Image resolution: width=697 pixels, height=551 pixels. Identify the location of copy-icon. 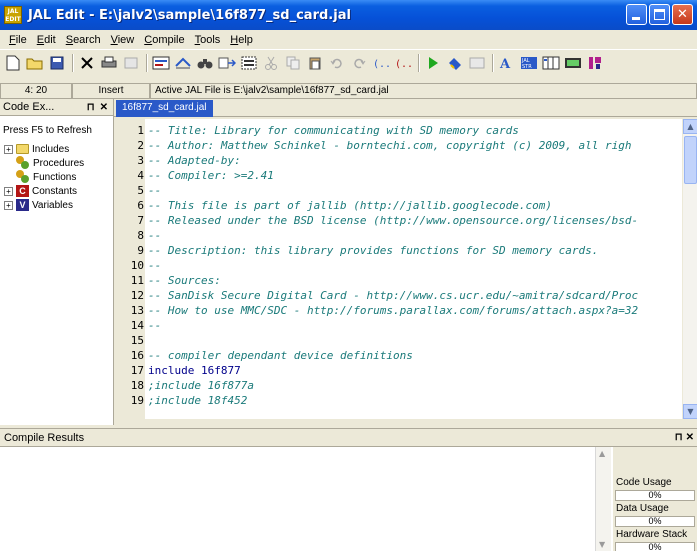
(293, 63).